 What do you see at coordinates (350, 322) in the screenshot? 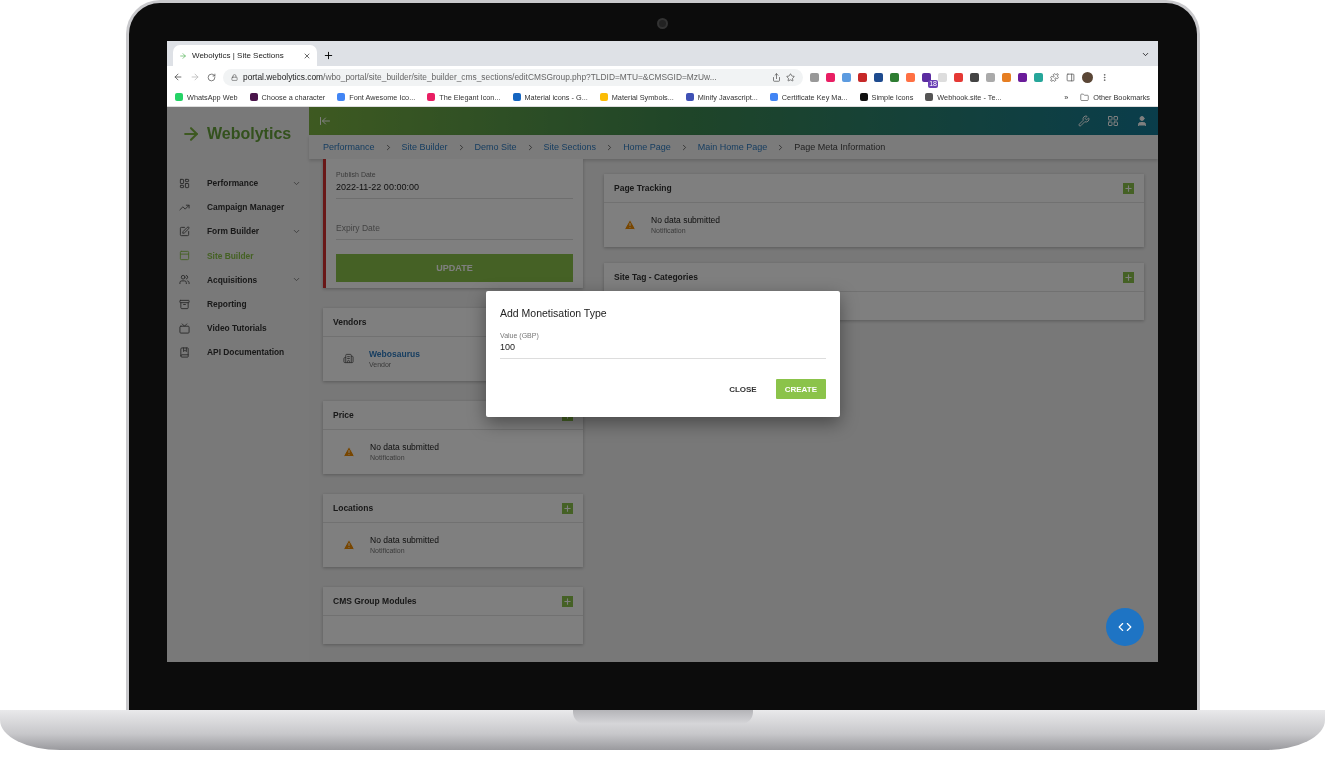
I see `card-title: Vendors` at bounding box center [350, 322].